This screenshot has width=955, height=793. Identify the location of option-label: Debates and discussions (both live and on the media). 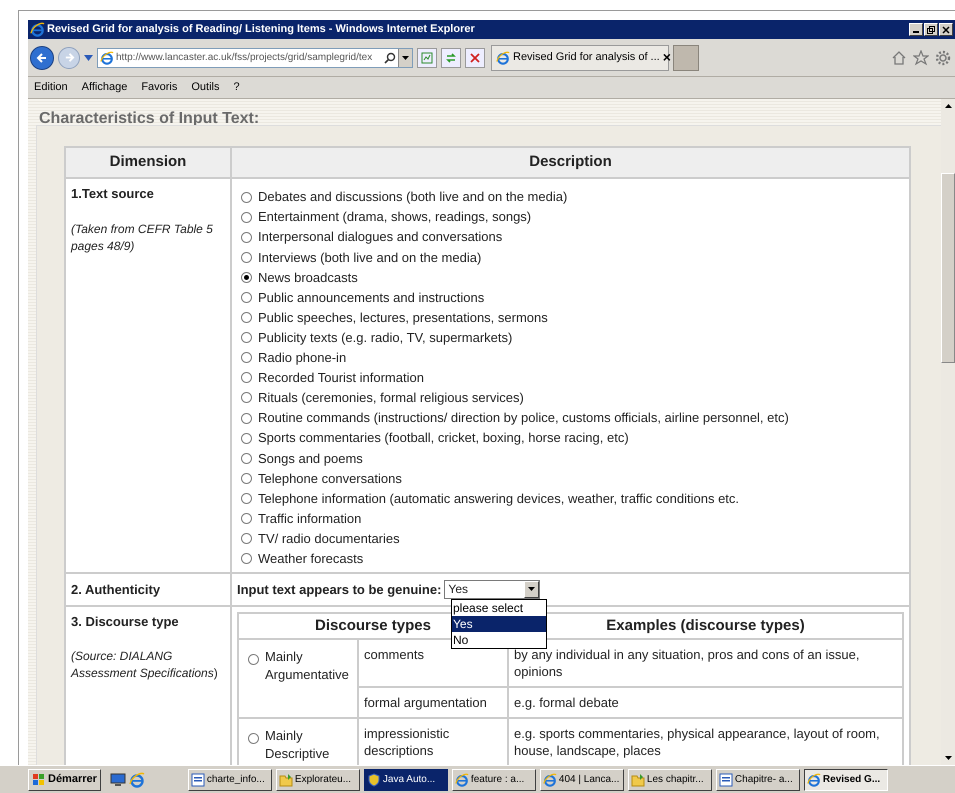
(413, 197).